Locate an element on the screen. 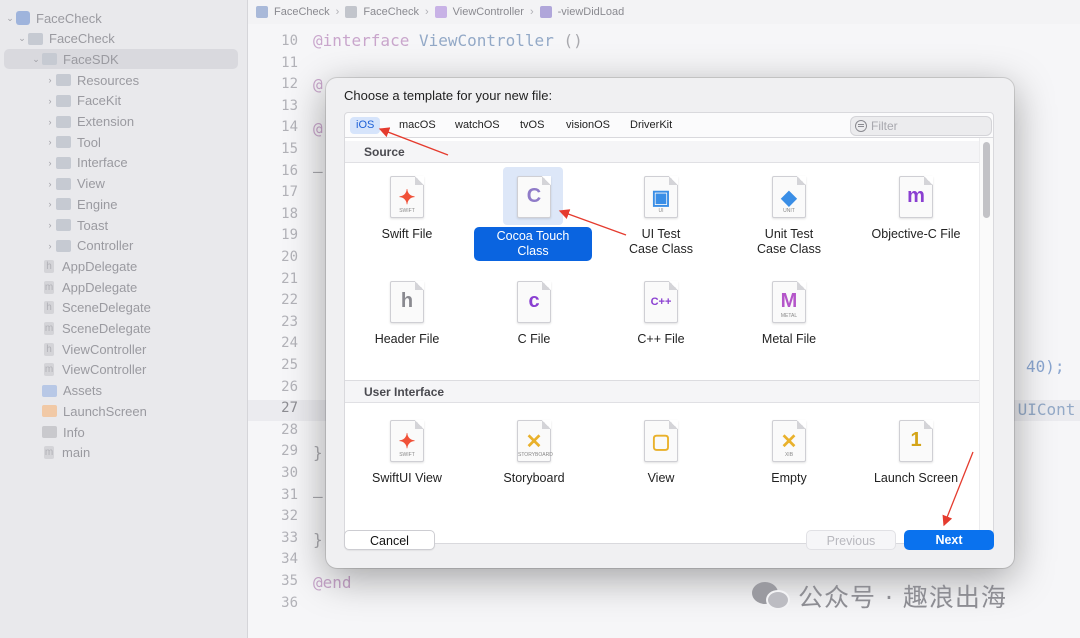 The width and height of the screenshot is (1080, 638). template-item-label: SwiftUI View is located at coordinates (407, 478).